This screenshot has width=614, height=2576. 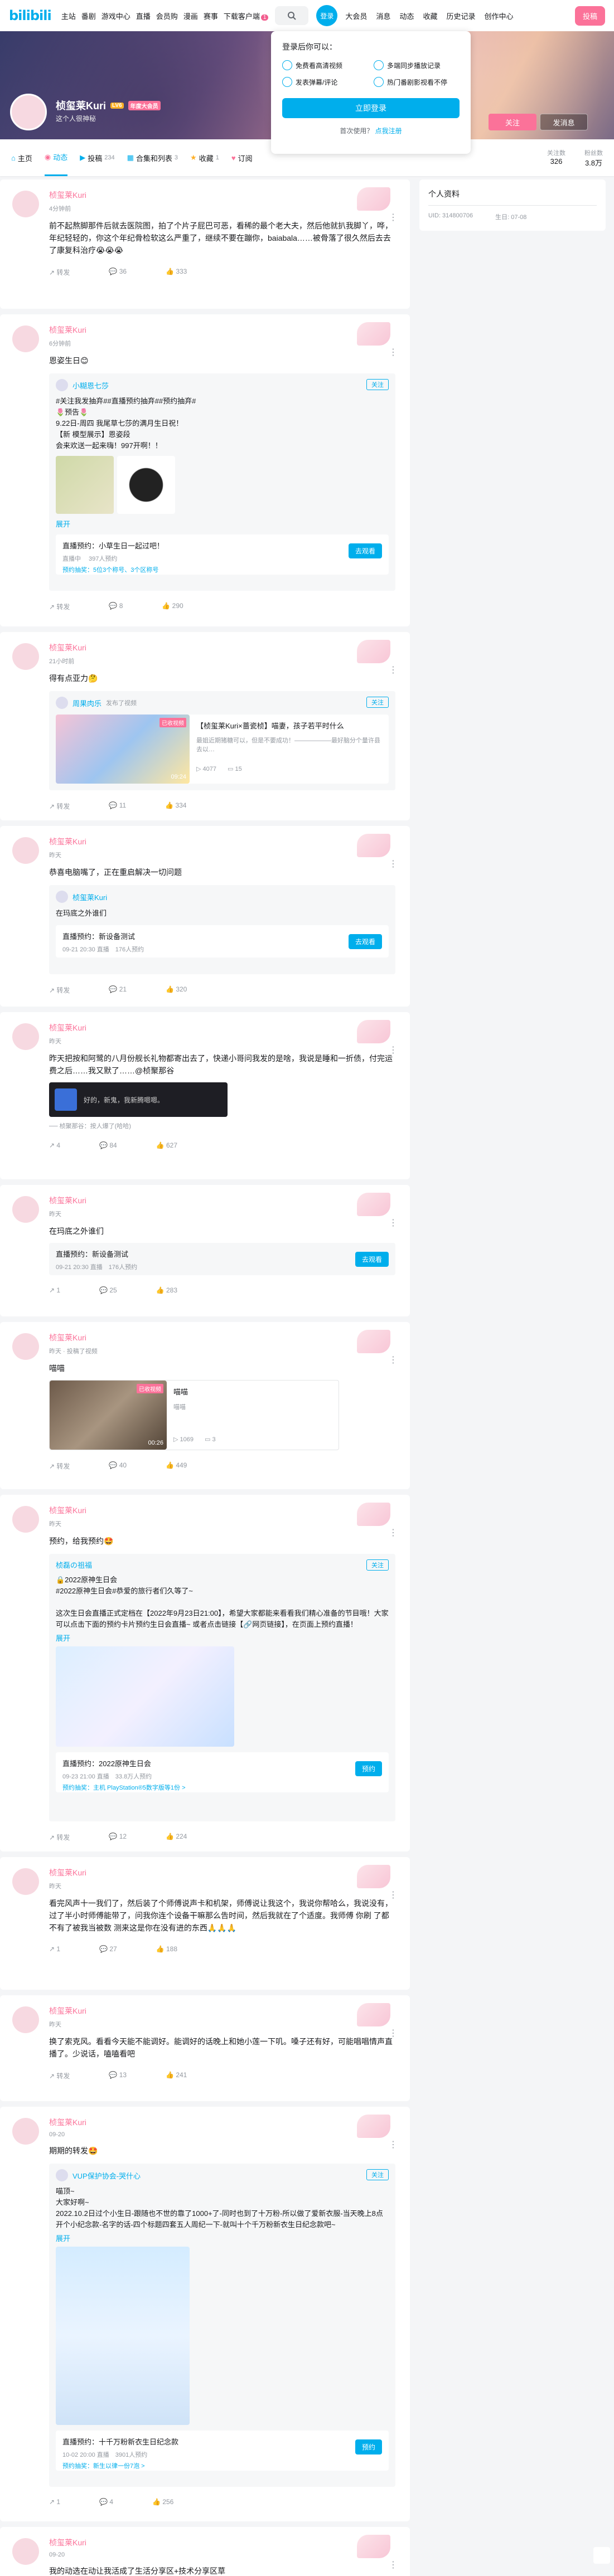 What do you see at coordinates (88, 16) in the screenshot?
I see `nav-anime: 番剧` at bounding box center [88, 16].